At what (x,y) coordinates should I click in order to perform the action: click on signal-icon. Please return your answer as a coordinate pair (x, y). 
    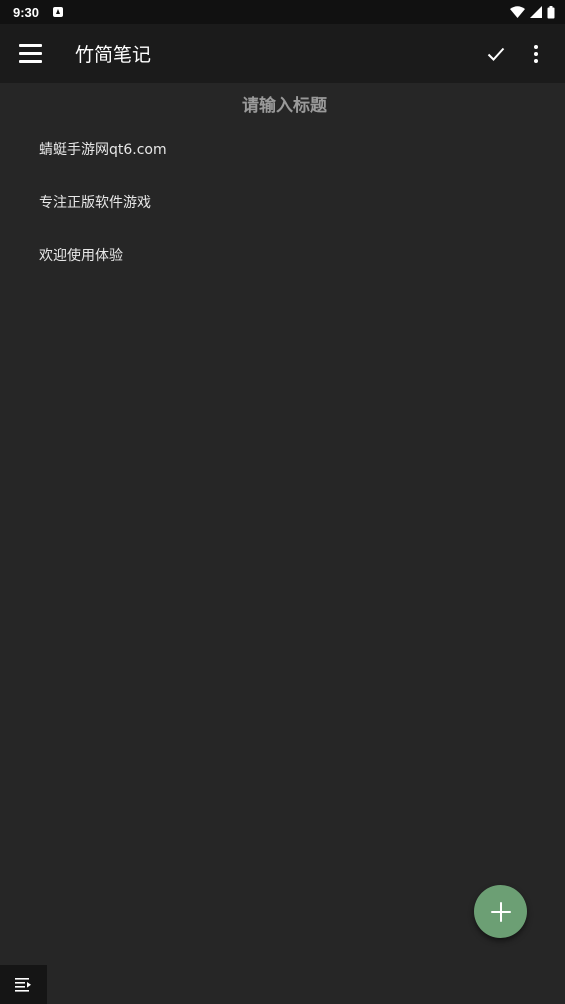
    Looking at the image, I should click on (536, 12).